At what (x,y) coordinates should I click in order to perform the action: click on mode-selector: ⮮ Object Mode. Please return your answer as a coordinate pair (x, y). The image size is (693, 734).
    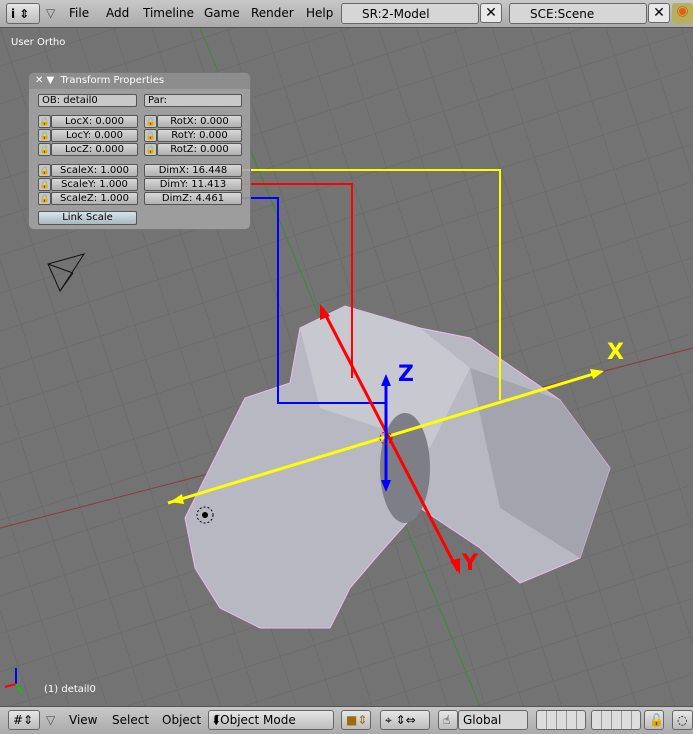
    Looking at the image, I should click on (271, 720).